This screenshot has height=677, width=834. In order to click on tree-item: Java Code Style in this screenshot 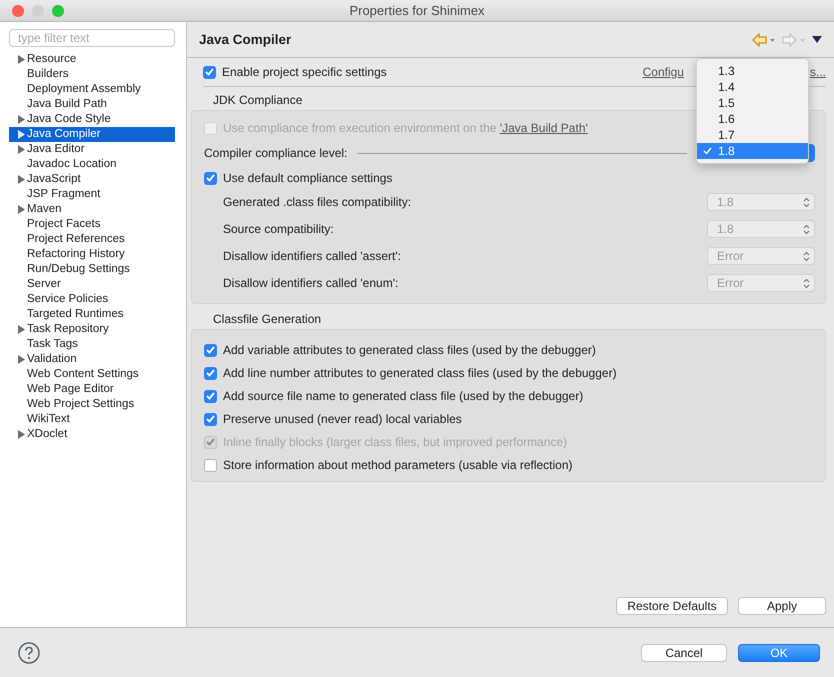, I will do `click(92, 119)`.